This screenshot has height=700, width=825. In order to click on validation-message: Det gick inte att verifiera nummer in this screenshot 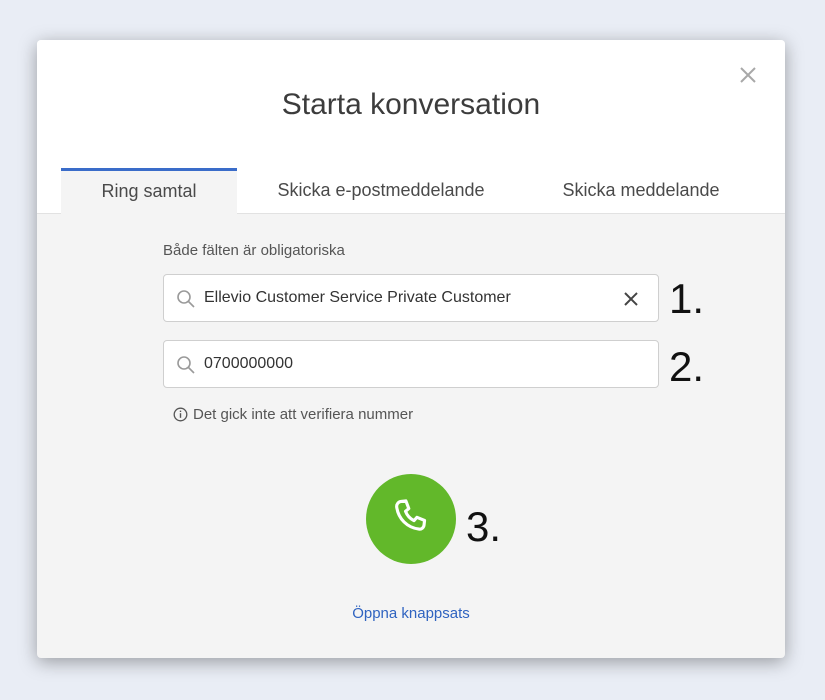, I will do `click(293, 414)`.